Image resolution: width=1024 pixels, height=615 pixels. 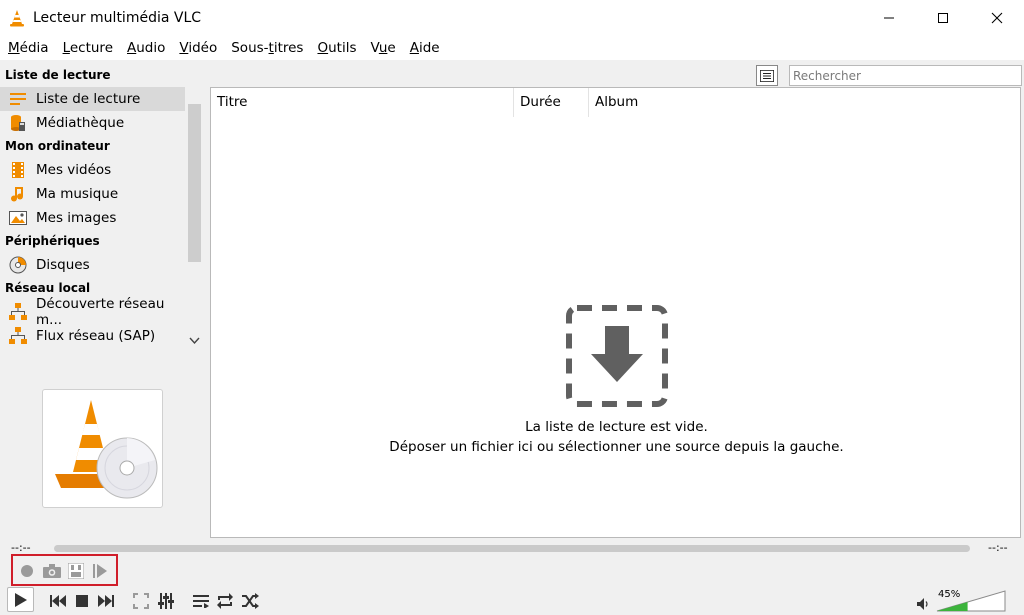 What do you see at coordinates (76, 218) in the screenshot?
I see `sidebar-item-label: Mes images` at bounding box center [76, 218].